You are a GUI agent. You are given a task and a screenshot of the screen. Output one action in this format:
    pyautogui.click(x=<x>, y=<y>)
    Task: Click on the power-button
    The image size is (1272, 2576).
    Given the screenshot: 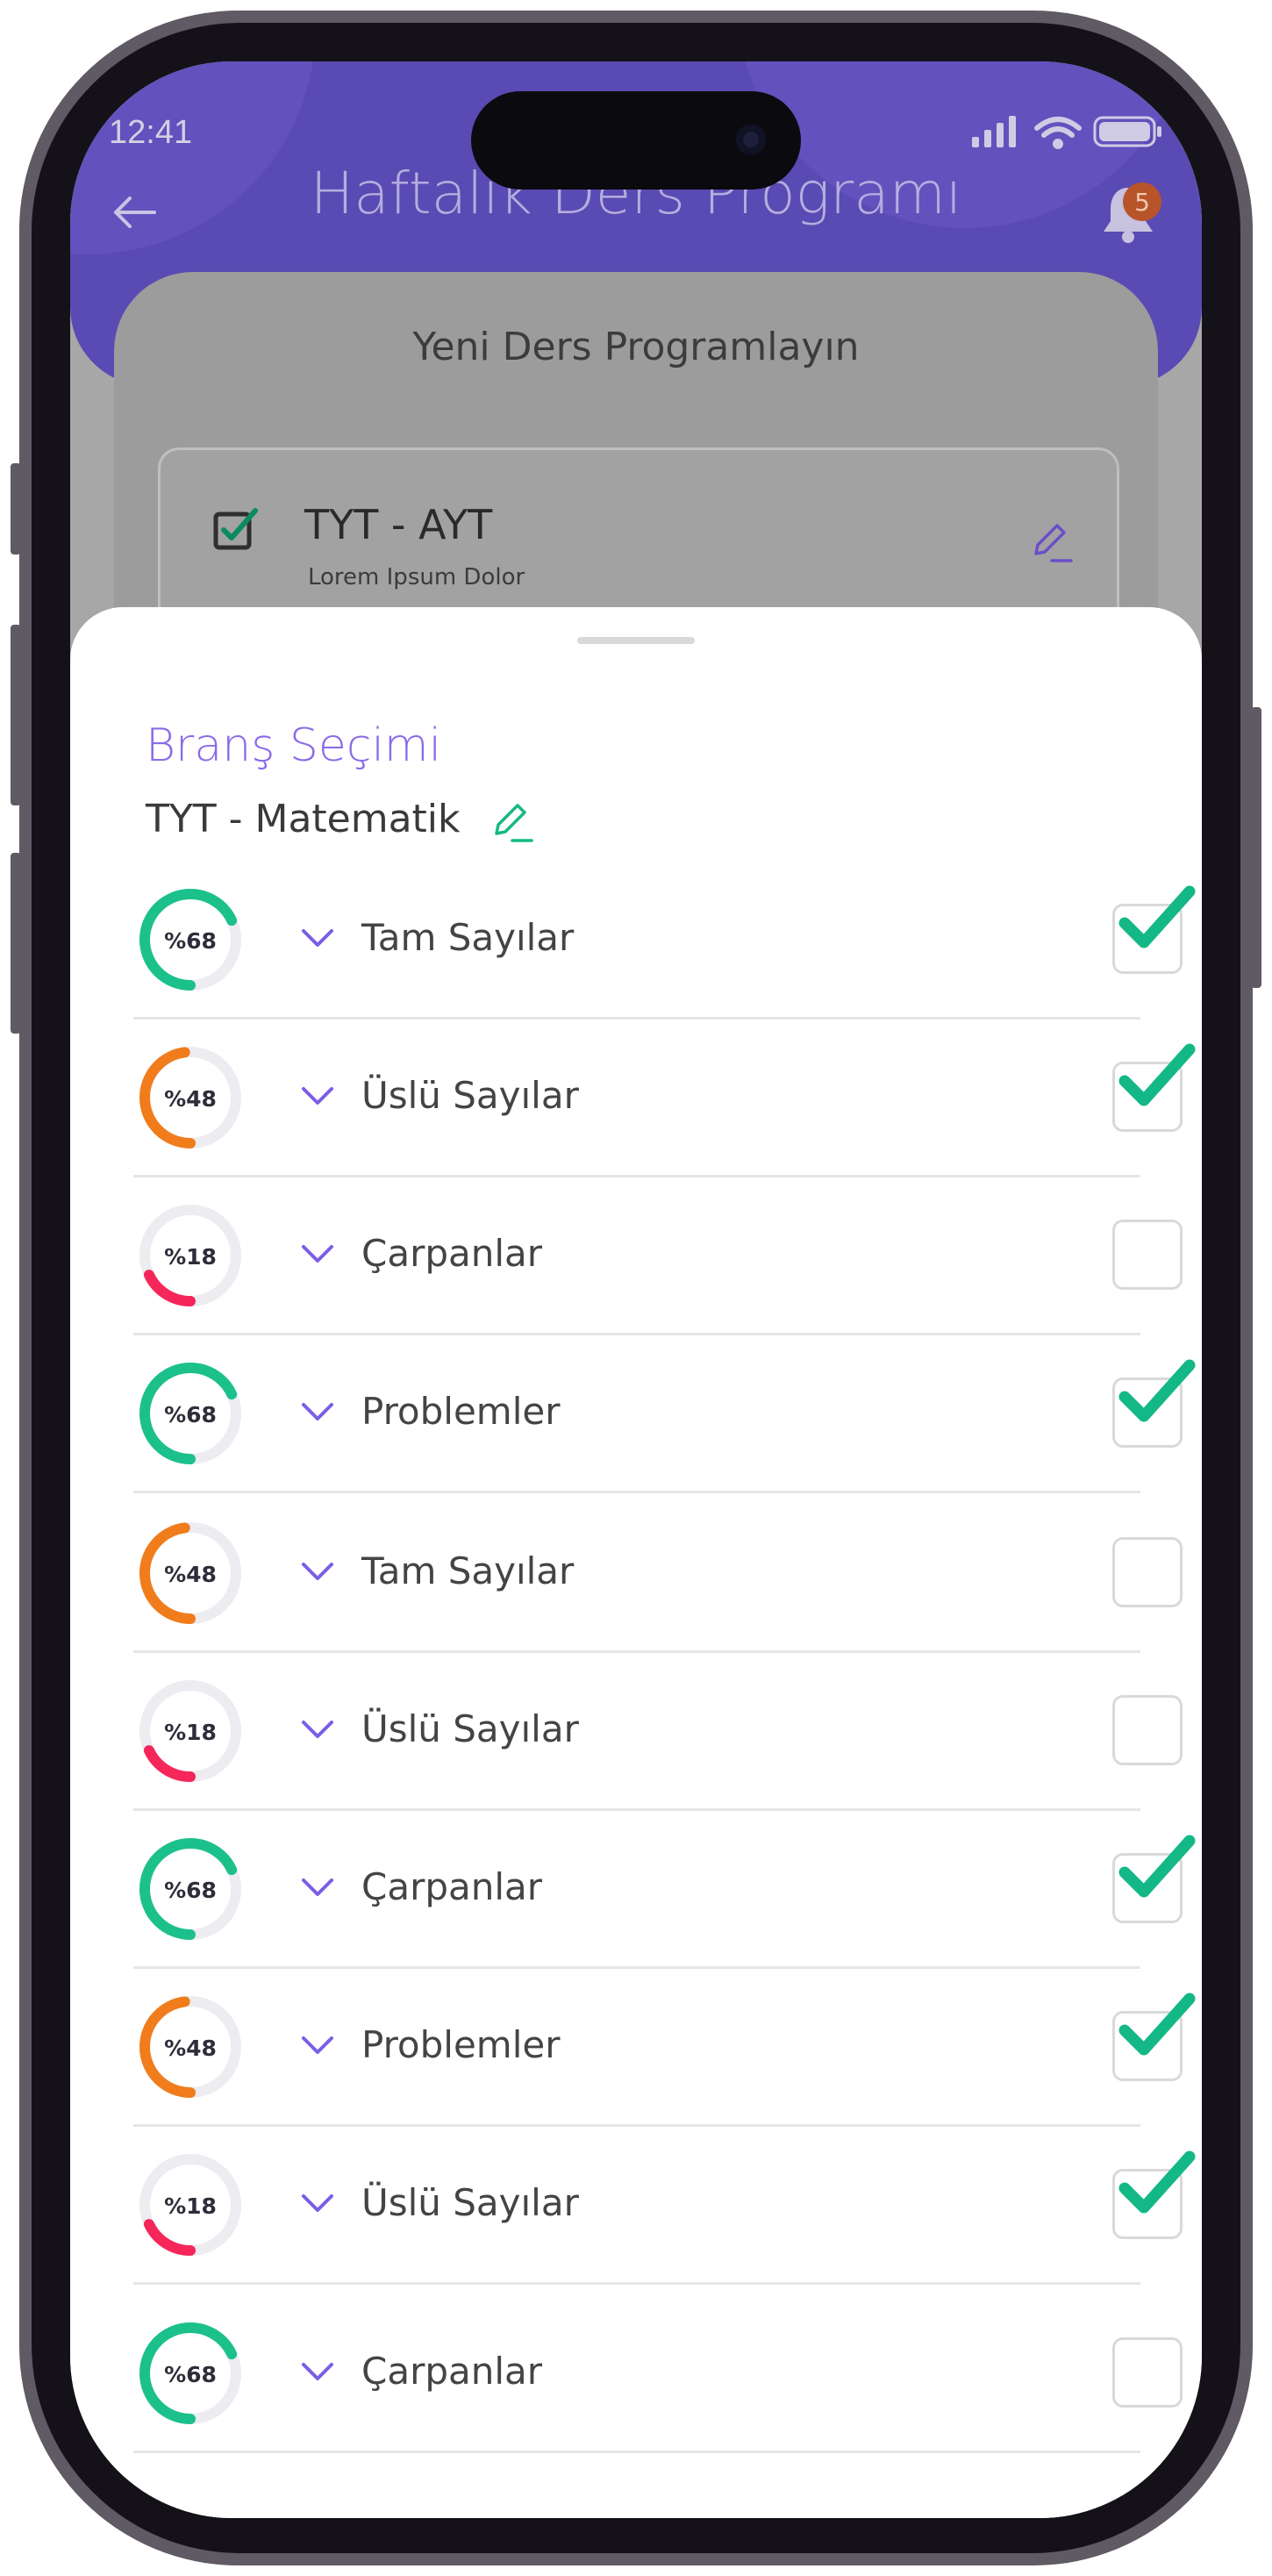 What is the action you would take?
    pyautogui.click(x=1256, y=847)
    